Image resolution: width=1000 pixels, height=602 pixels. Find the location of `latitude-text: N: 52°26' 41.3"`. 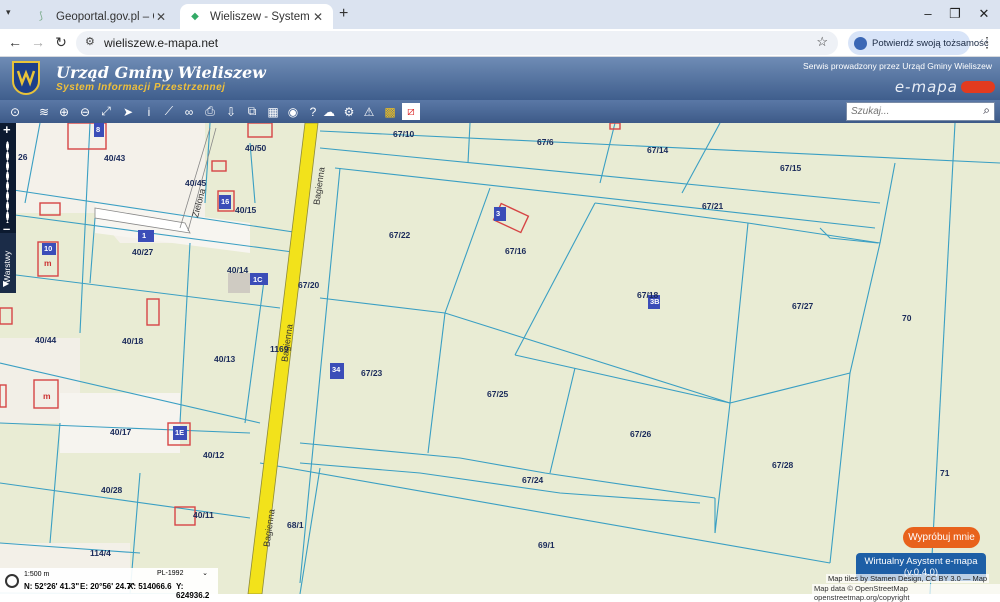

latitude-text: N: 52°26' 41.3" is located at coordinates (52, 586).